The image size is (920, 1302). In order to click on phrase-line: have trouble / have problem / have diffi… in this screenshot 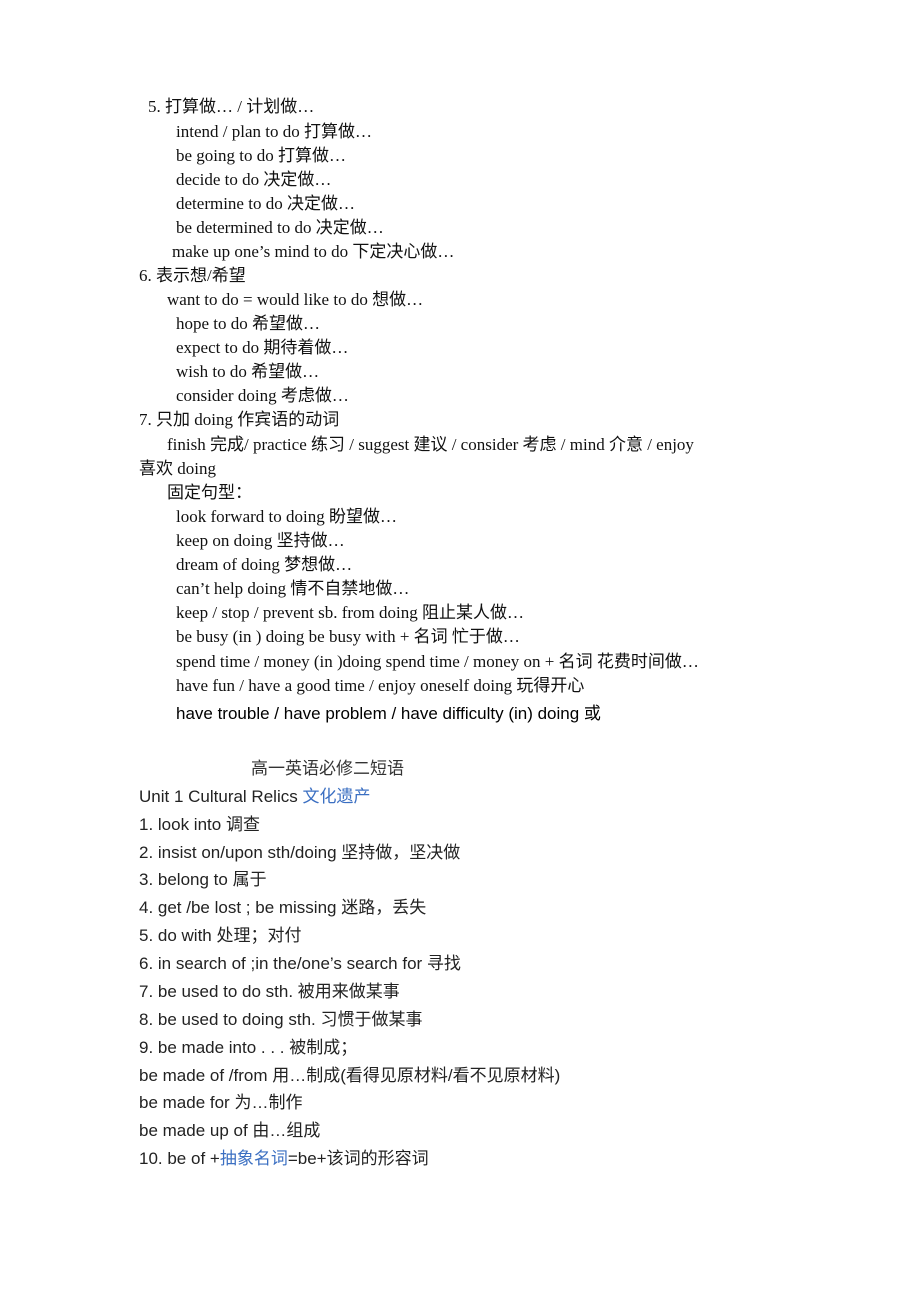, I will do `click(388, 713)`.